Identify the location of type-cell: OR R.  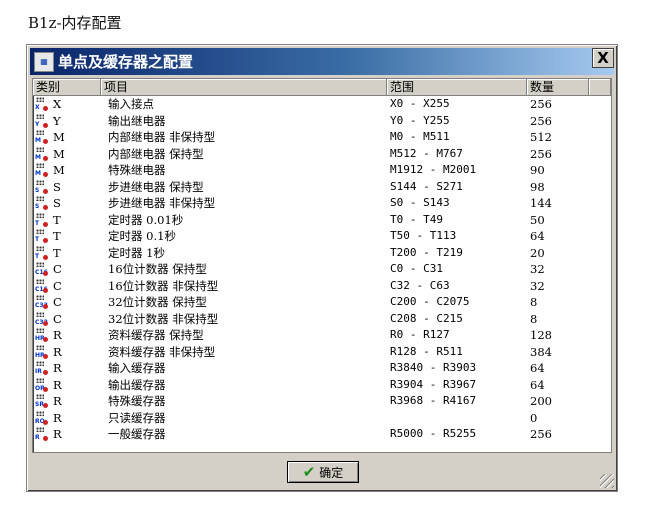
(67, 385).